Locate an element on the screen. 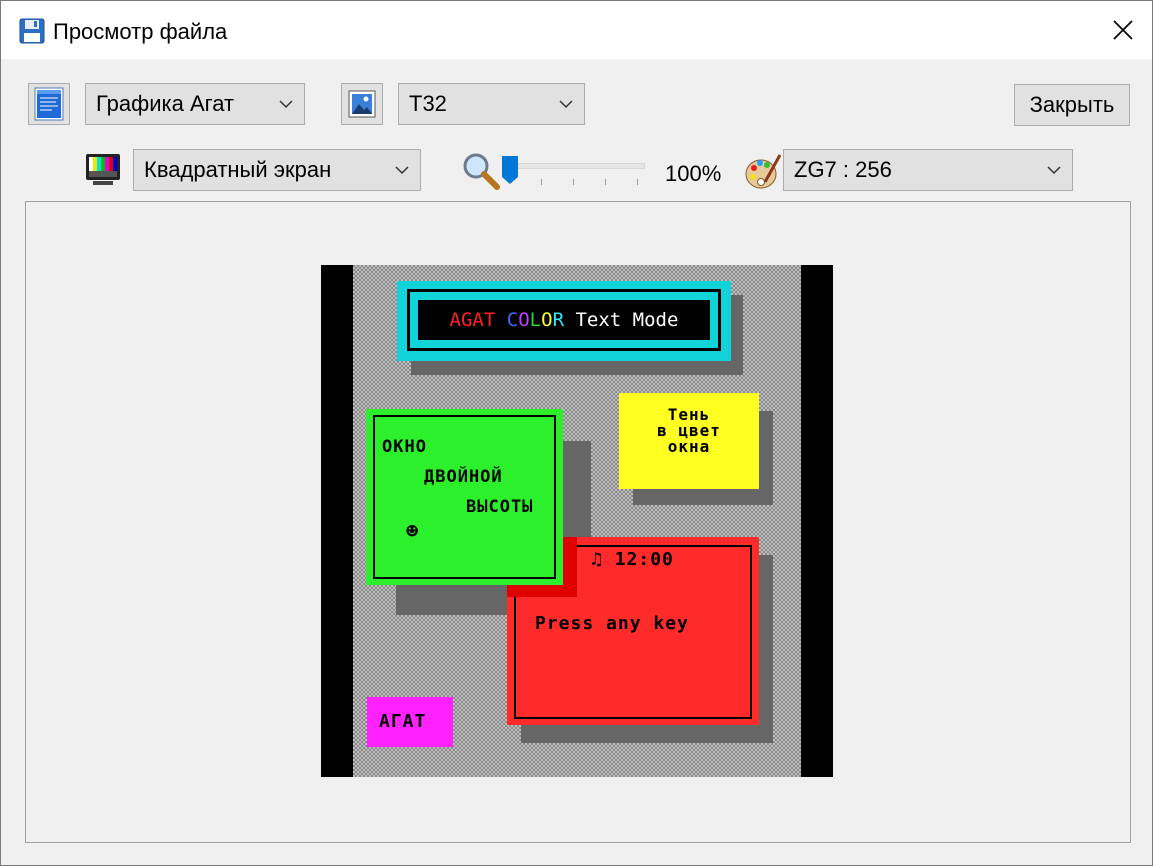 This screenshot has height=866, width=1153. monitor-icon is located at coordinates (103, 170).